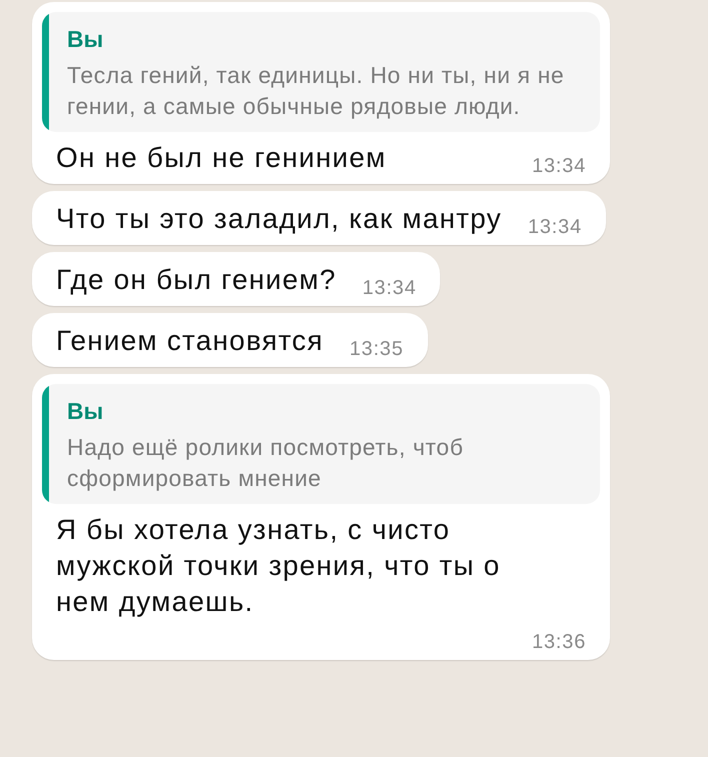  What do you see at coordinates (265, 463) in the screenshot?
I see `quote-text: Надо ещё ролики посмотреть, чтоб сформировать мнение` at bounding box center [265, 463].